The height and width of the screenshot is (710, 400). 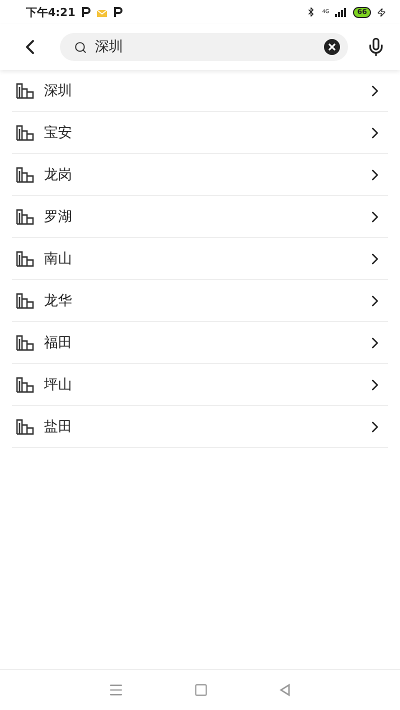 I want to click on back-icon, so click(x=285, y=690).